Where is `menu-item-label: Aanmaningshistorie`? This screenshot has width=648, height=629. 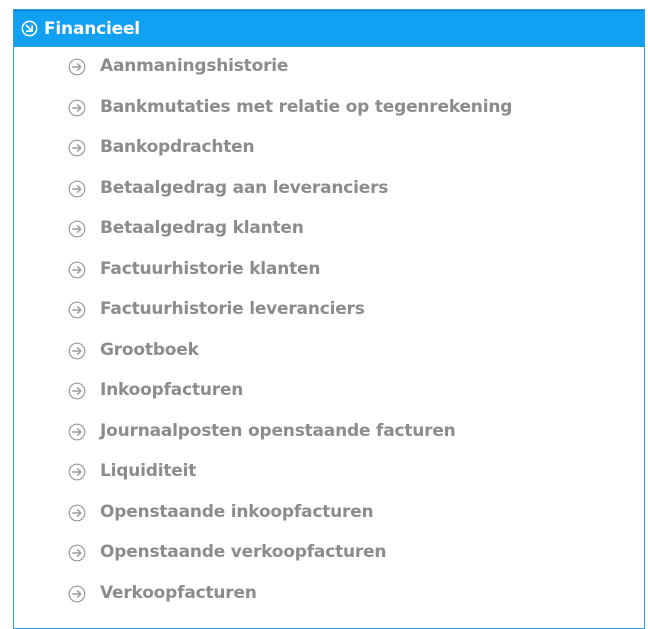 menu-item-label: Aanmaningshistorie is located at coordinates (194, 66).